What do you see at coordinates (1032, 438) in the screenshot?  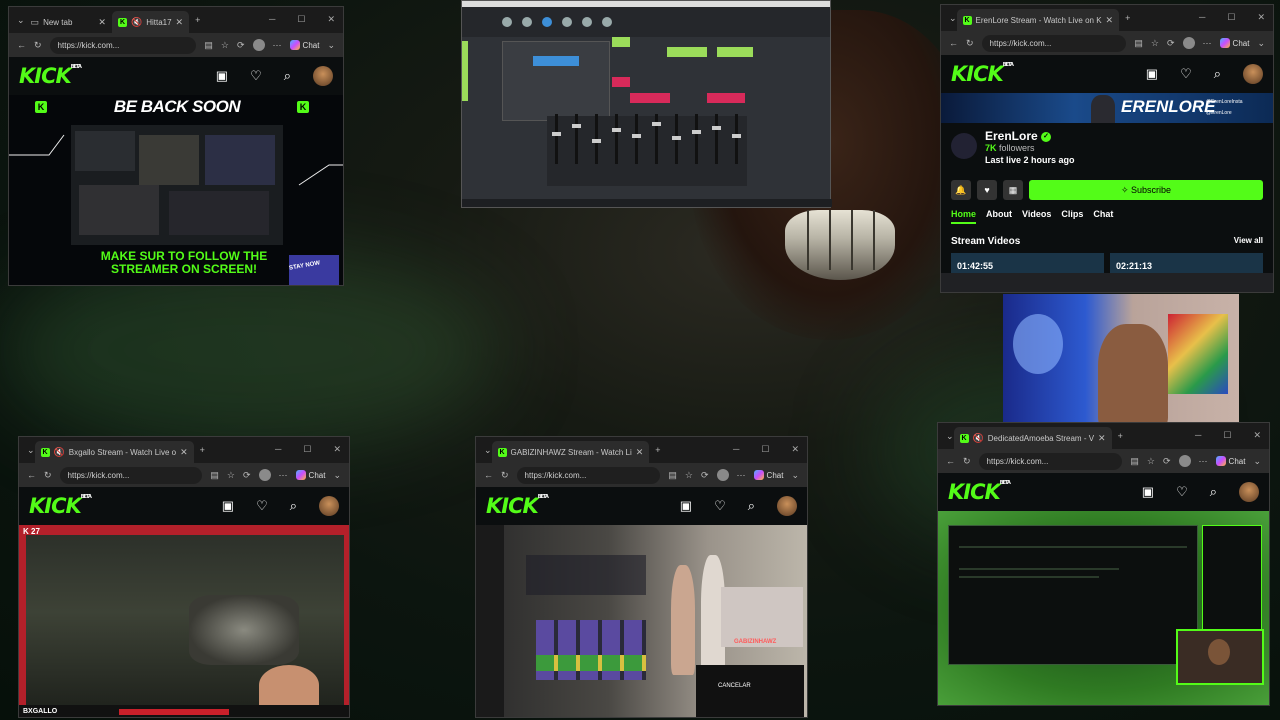 I see `tab-dedicatedamoeba: K 🔇 DedicatedAmoeba Stream - V ✕` at bounding box center [1032, 438].